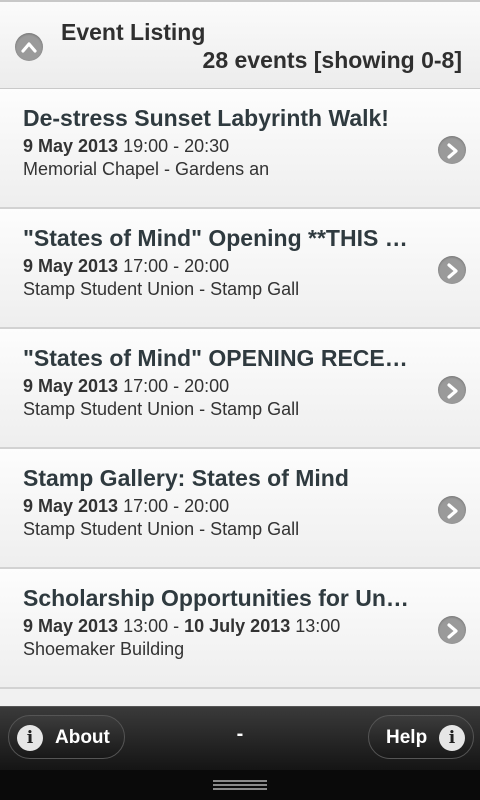 This screenshot has height=800, width=480. I want to click on event-location: Memorial Chapel - Gardens an, so click(146, 169).